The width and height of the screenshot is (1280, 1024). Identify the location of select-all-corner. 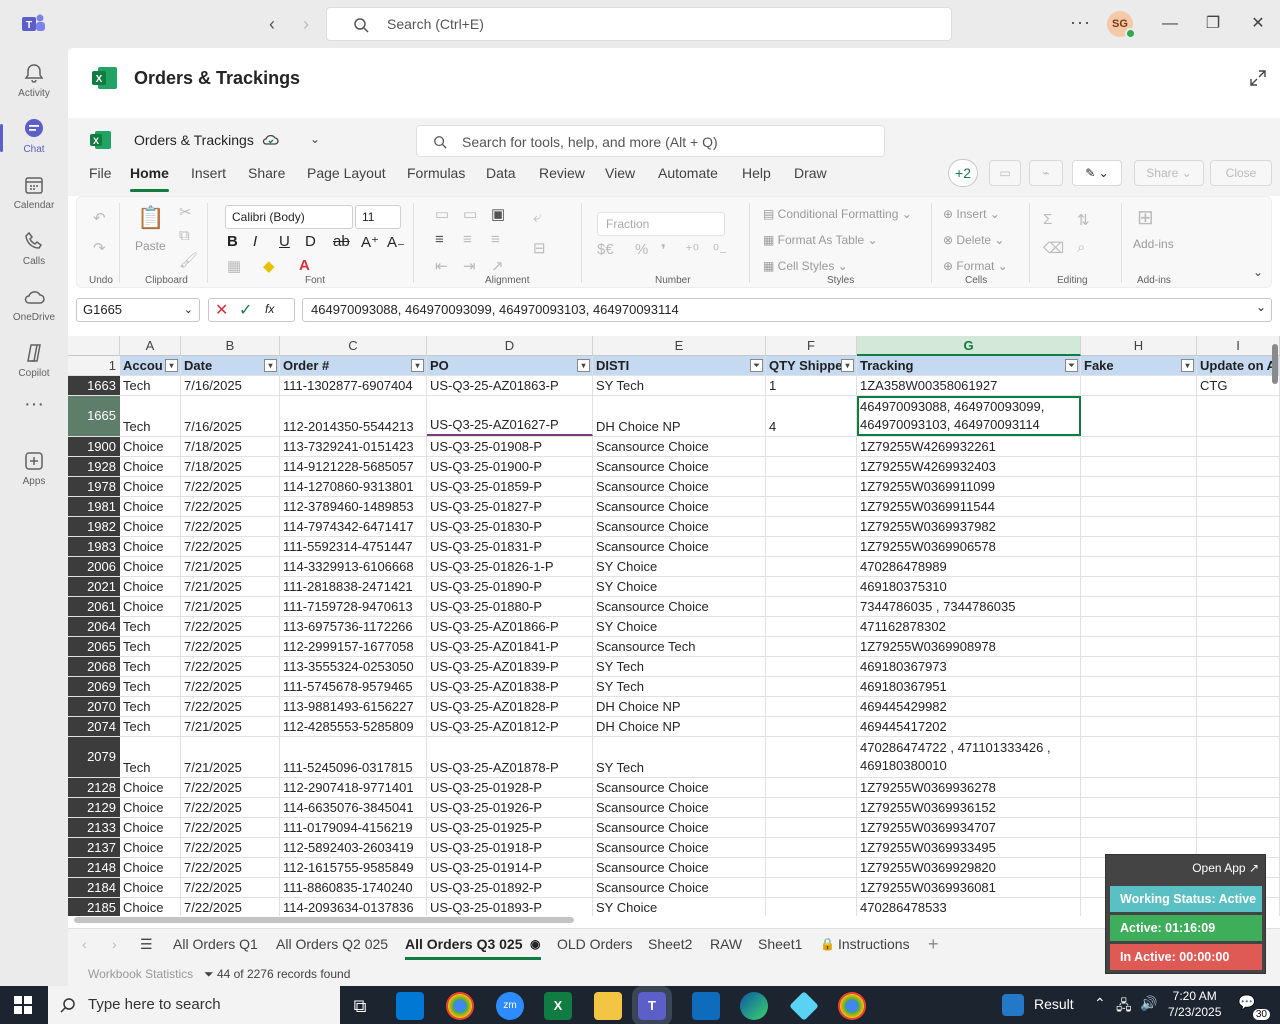
(94, 346).